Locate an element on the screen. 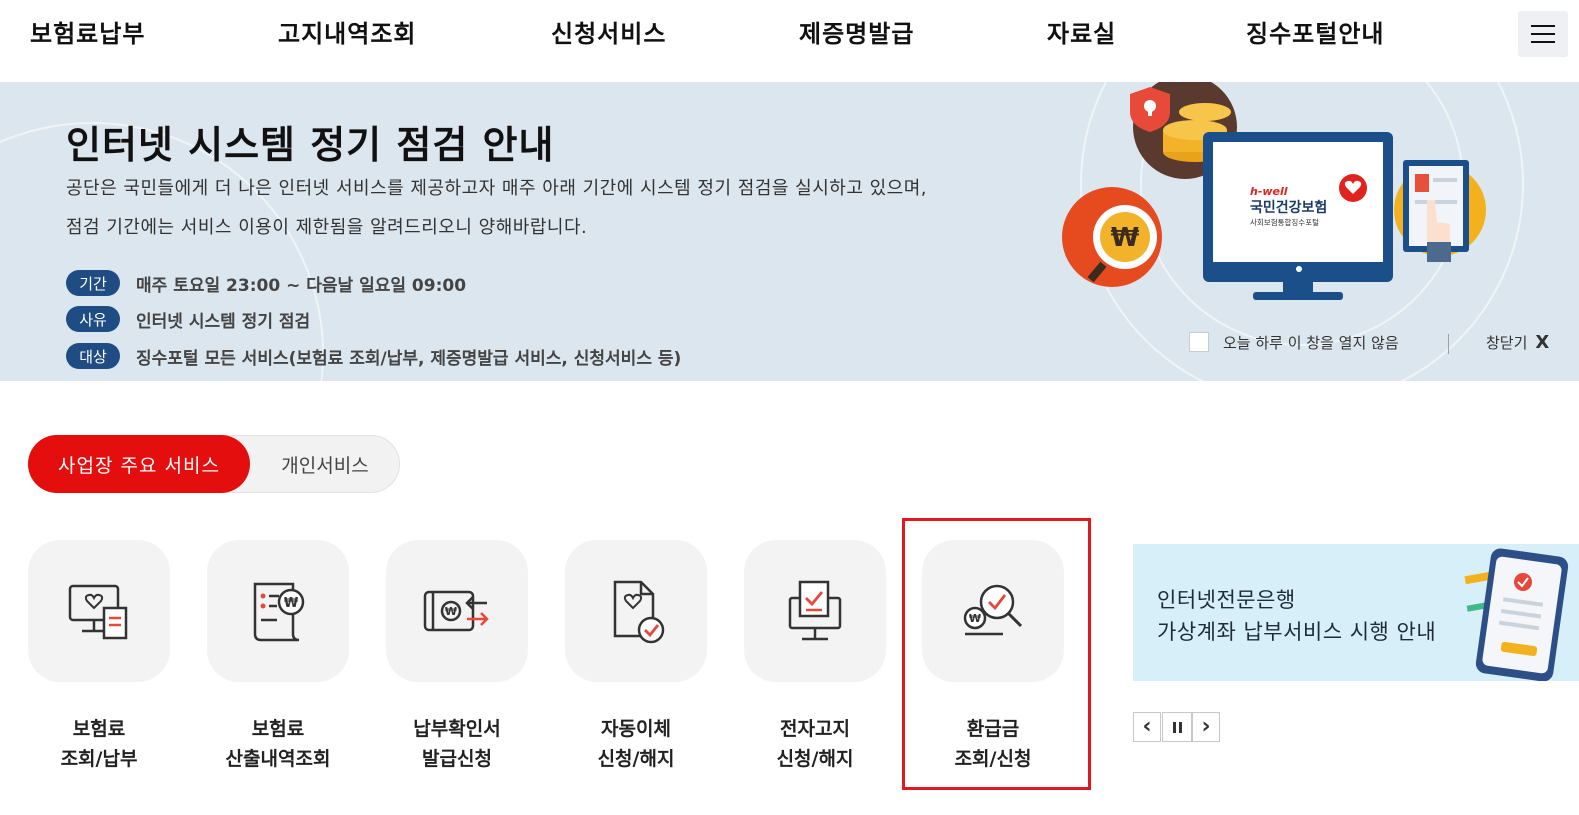 This screenshot has width=1579, height=815. pause-icon is located at coordinates (1177, 727).